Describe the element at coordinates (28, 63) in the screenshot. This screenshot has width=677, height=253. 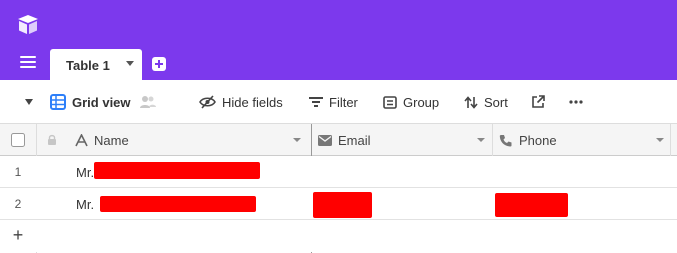
I see `menu-icon` at that location.